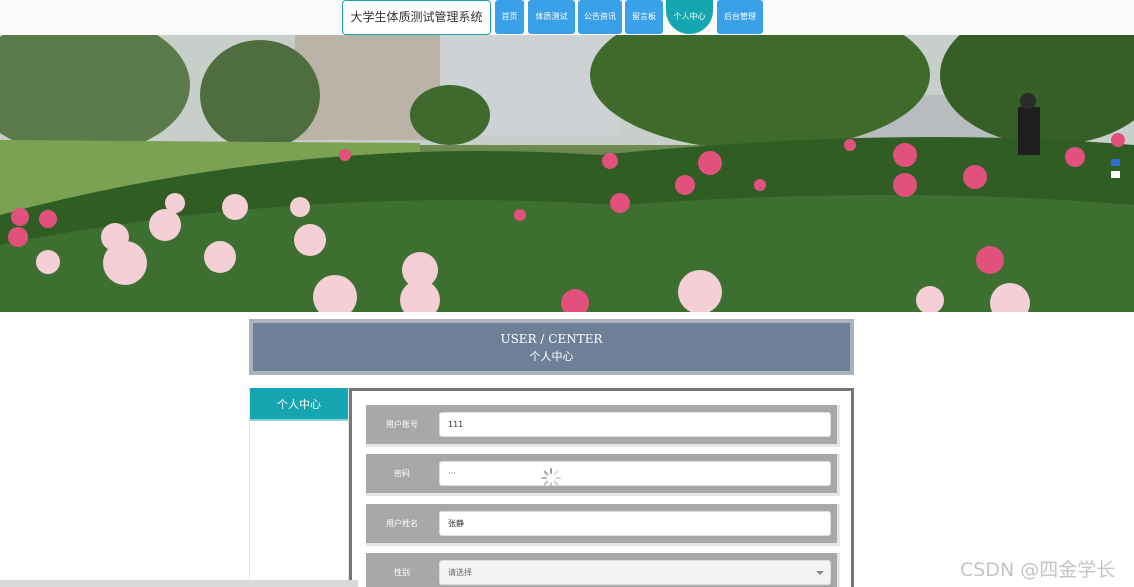 This screenshot has width=1134, height=587. Describe the element at coordinates (689, 17) in the screenshot. I see `nav-personal-center: 个人中心` at that location.